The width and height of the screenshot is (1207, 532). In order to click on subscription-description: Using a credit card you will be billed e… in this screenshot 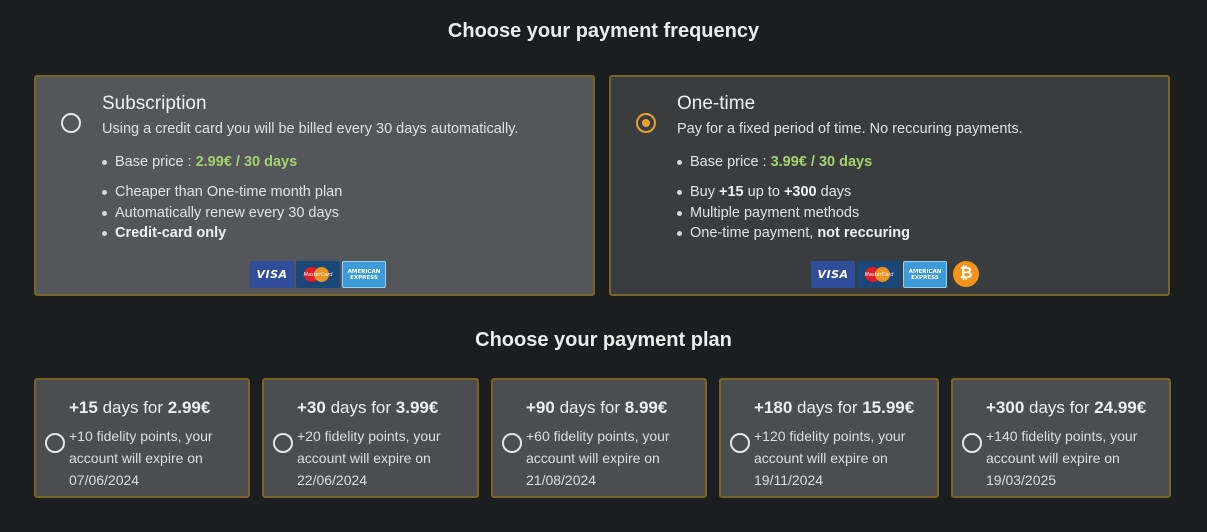, I will do `click(310, 129)`.